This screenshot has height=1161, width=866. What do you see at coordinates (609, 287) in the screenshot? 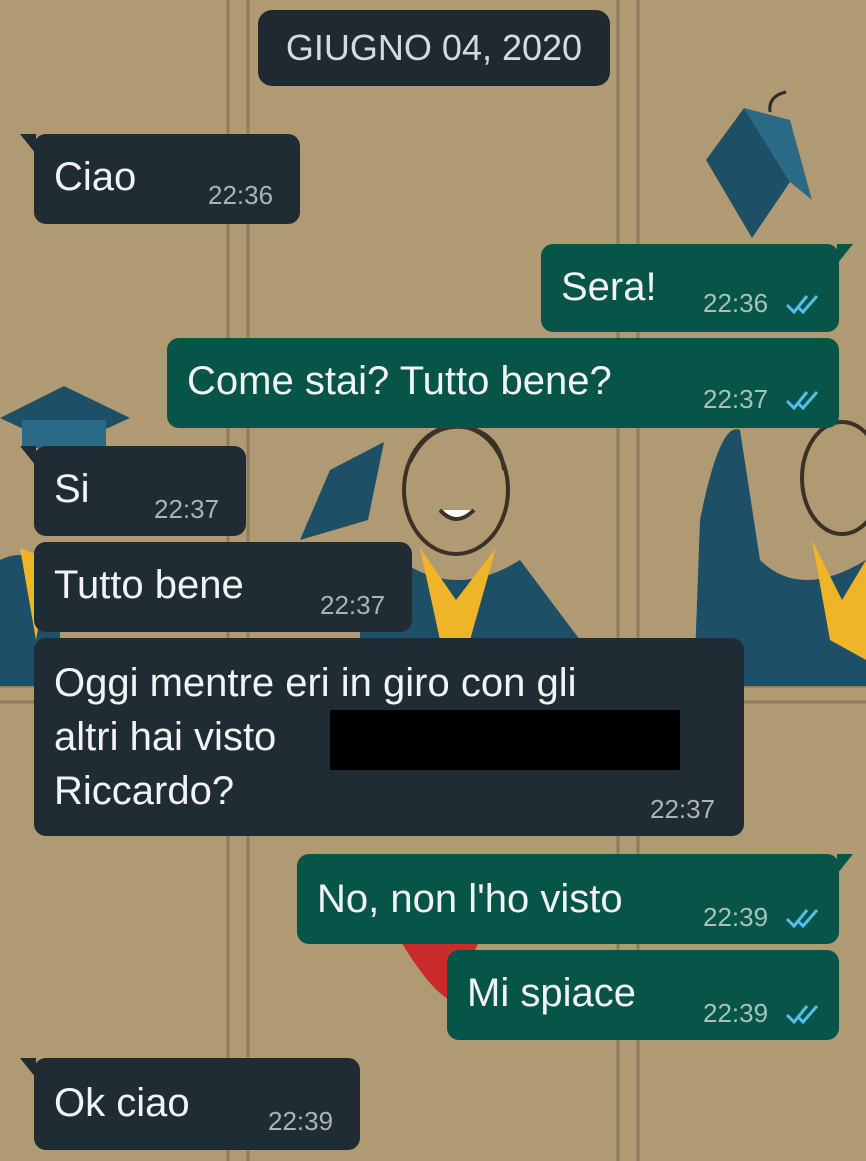
I see `message-text: Sera!` at bounding box center [609, 287].